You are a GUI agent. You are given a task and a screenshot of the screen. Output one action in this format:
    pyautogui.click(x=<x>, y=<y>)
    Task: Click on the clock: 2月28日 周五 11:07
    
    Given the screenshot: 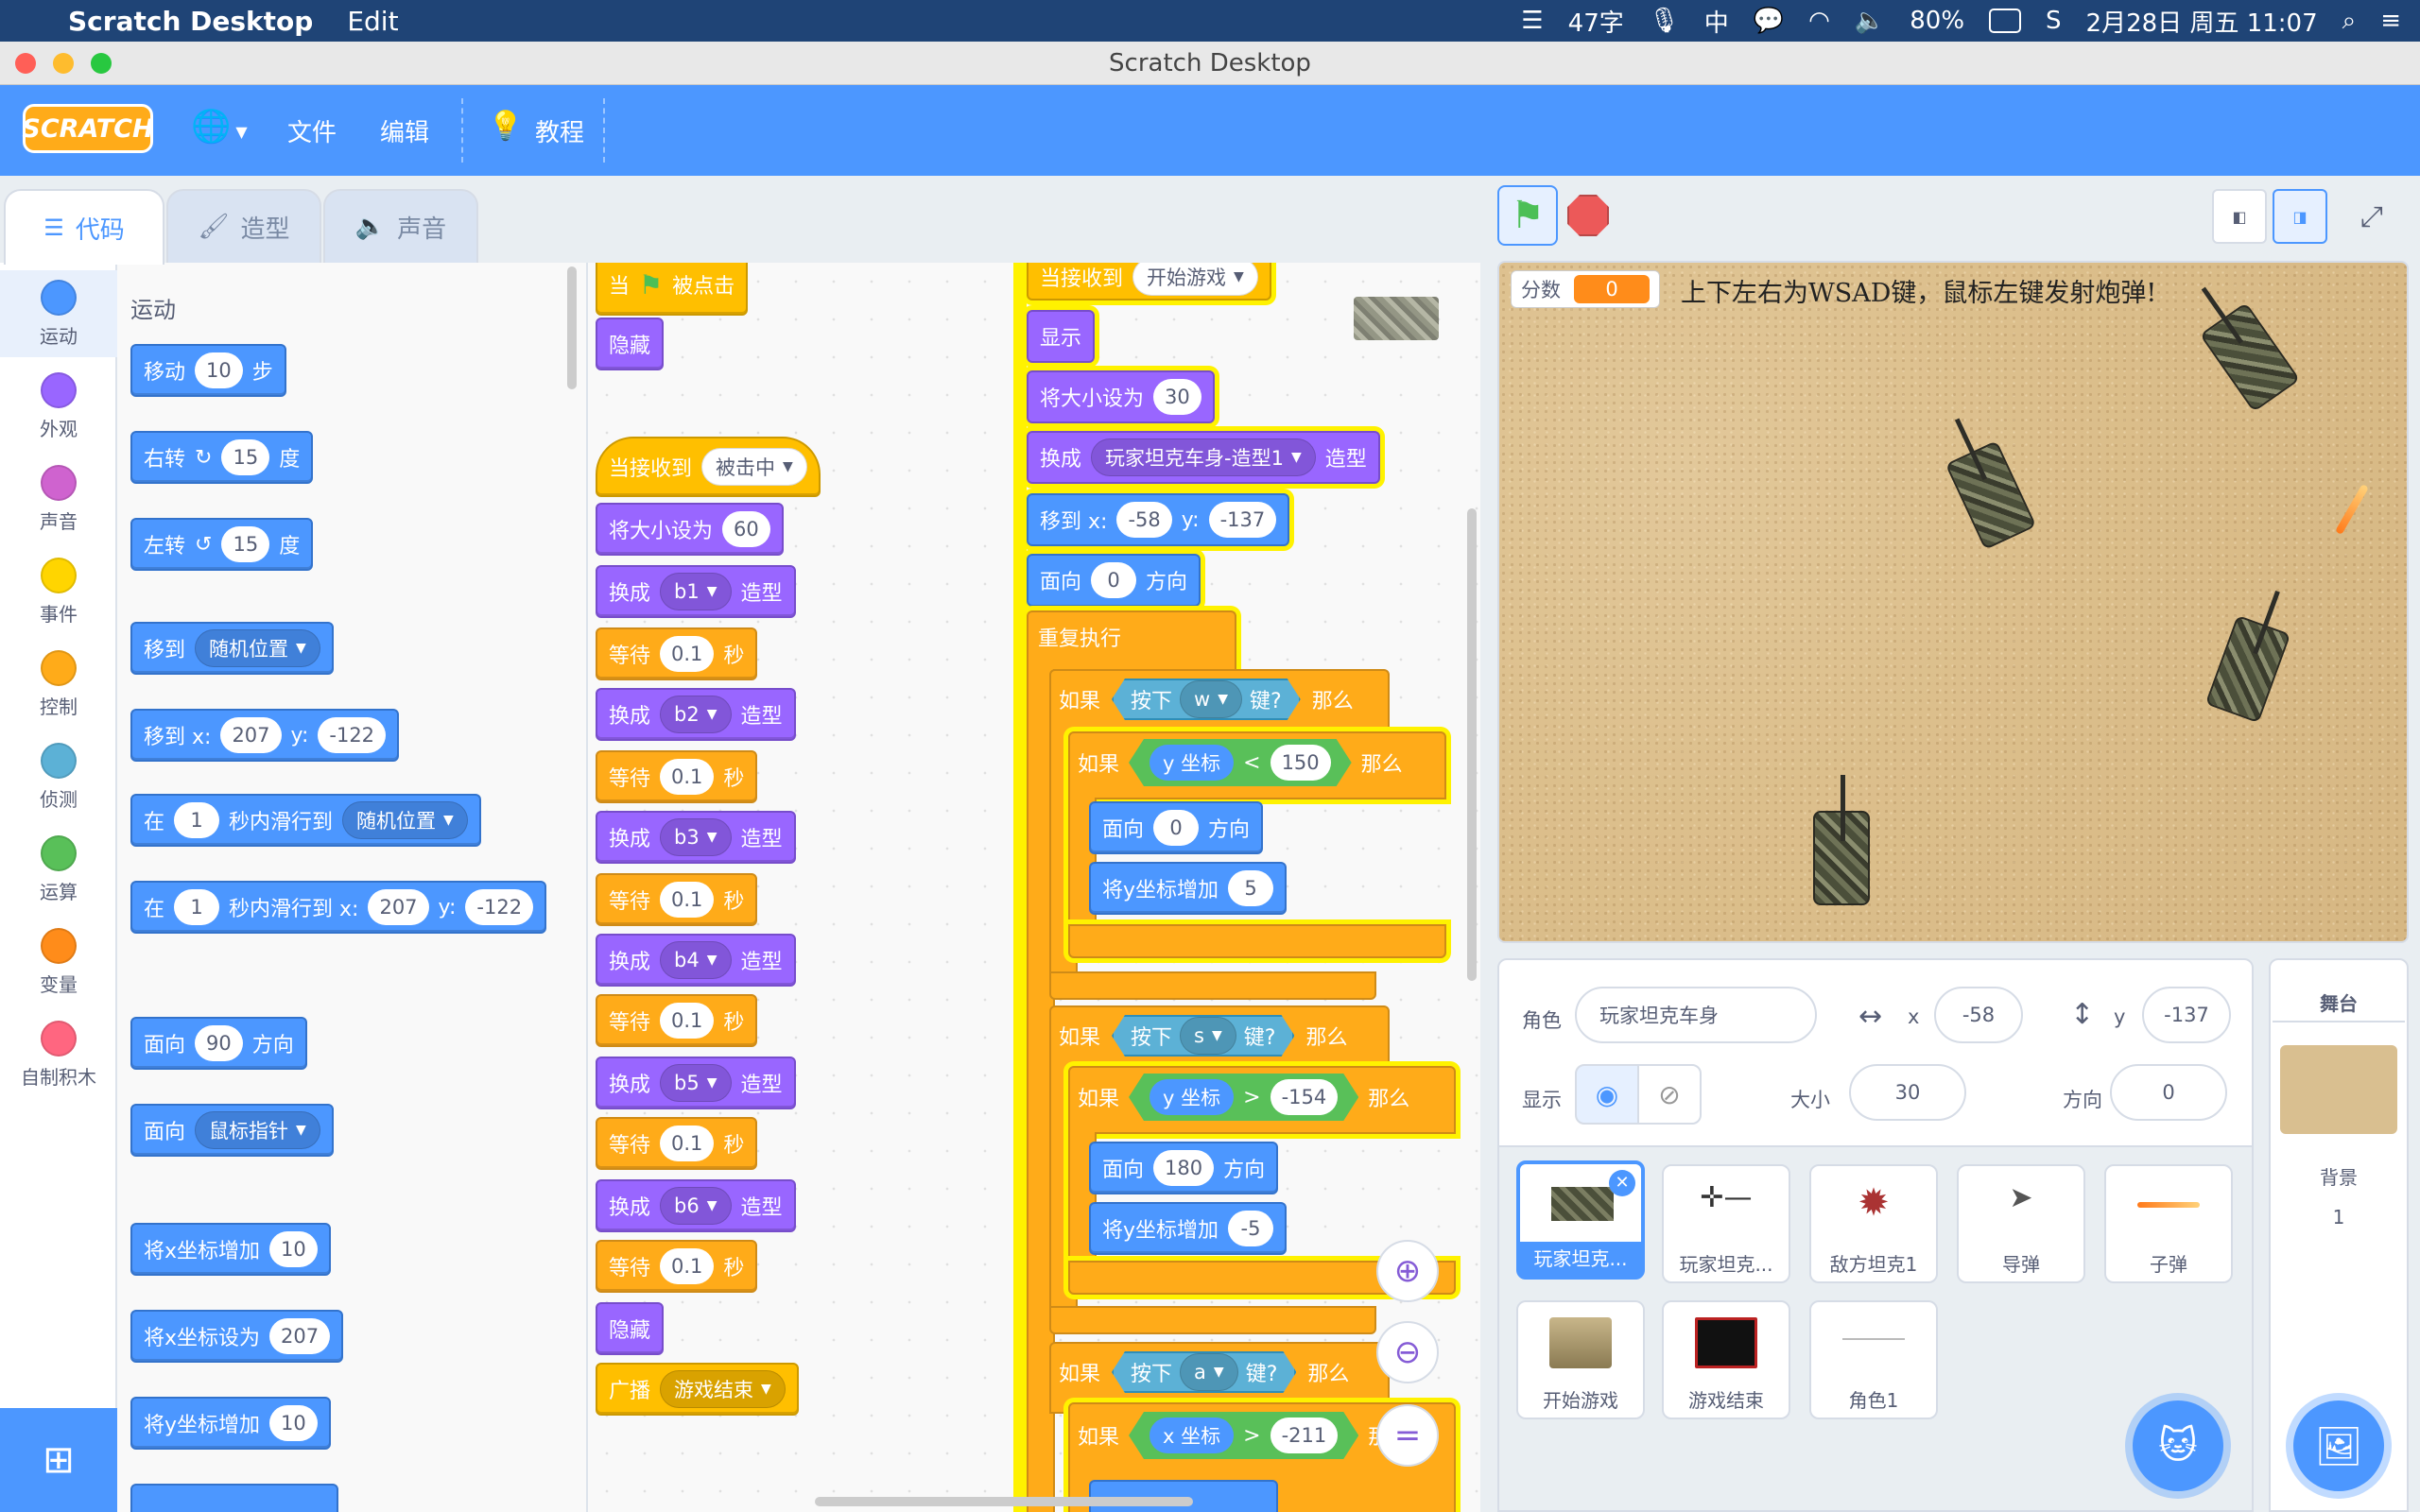 What is the action you would take?
    pyautogui.click(x=2202, y=21)
    